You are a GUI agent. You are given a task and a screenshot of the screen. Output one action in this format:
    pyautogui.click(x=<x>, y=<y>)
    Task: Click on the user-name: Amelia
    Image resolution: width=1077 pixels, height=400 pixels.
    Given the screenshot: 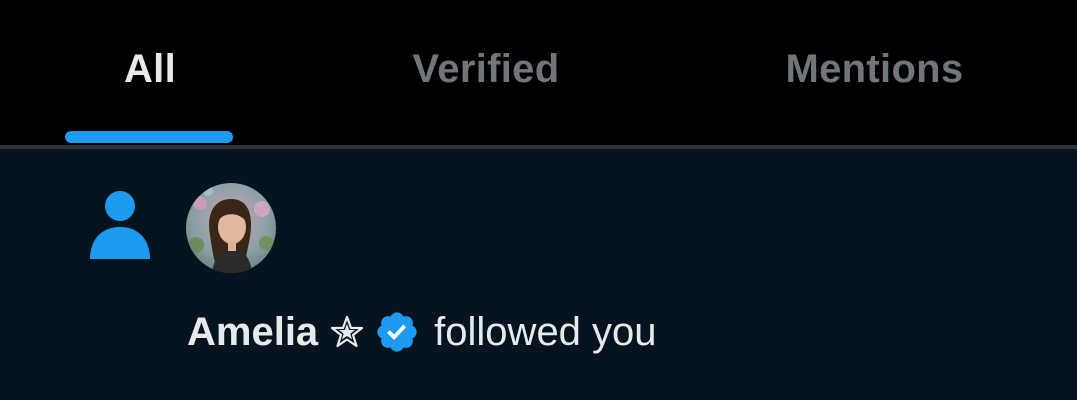 What is the action you would take?
    pyautogui.click(x=252, y=332)
    